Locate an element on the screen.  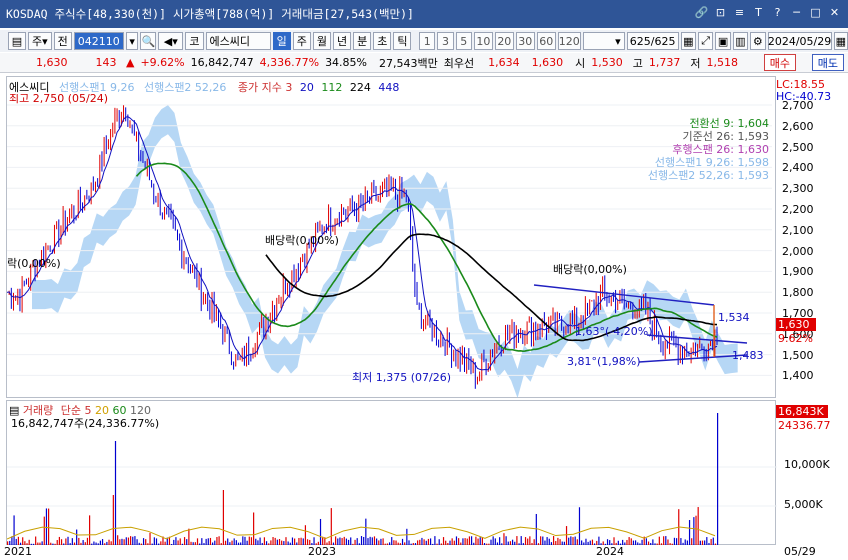
stock-code-input: 042110 is located at coordinates (98, 41).